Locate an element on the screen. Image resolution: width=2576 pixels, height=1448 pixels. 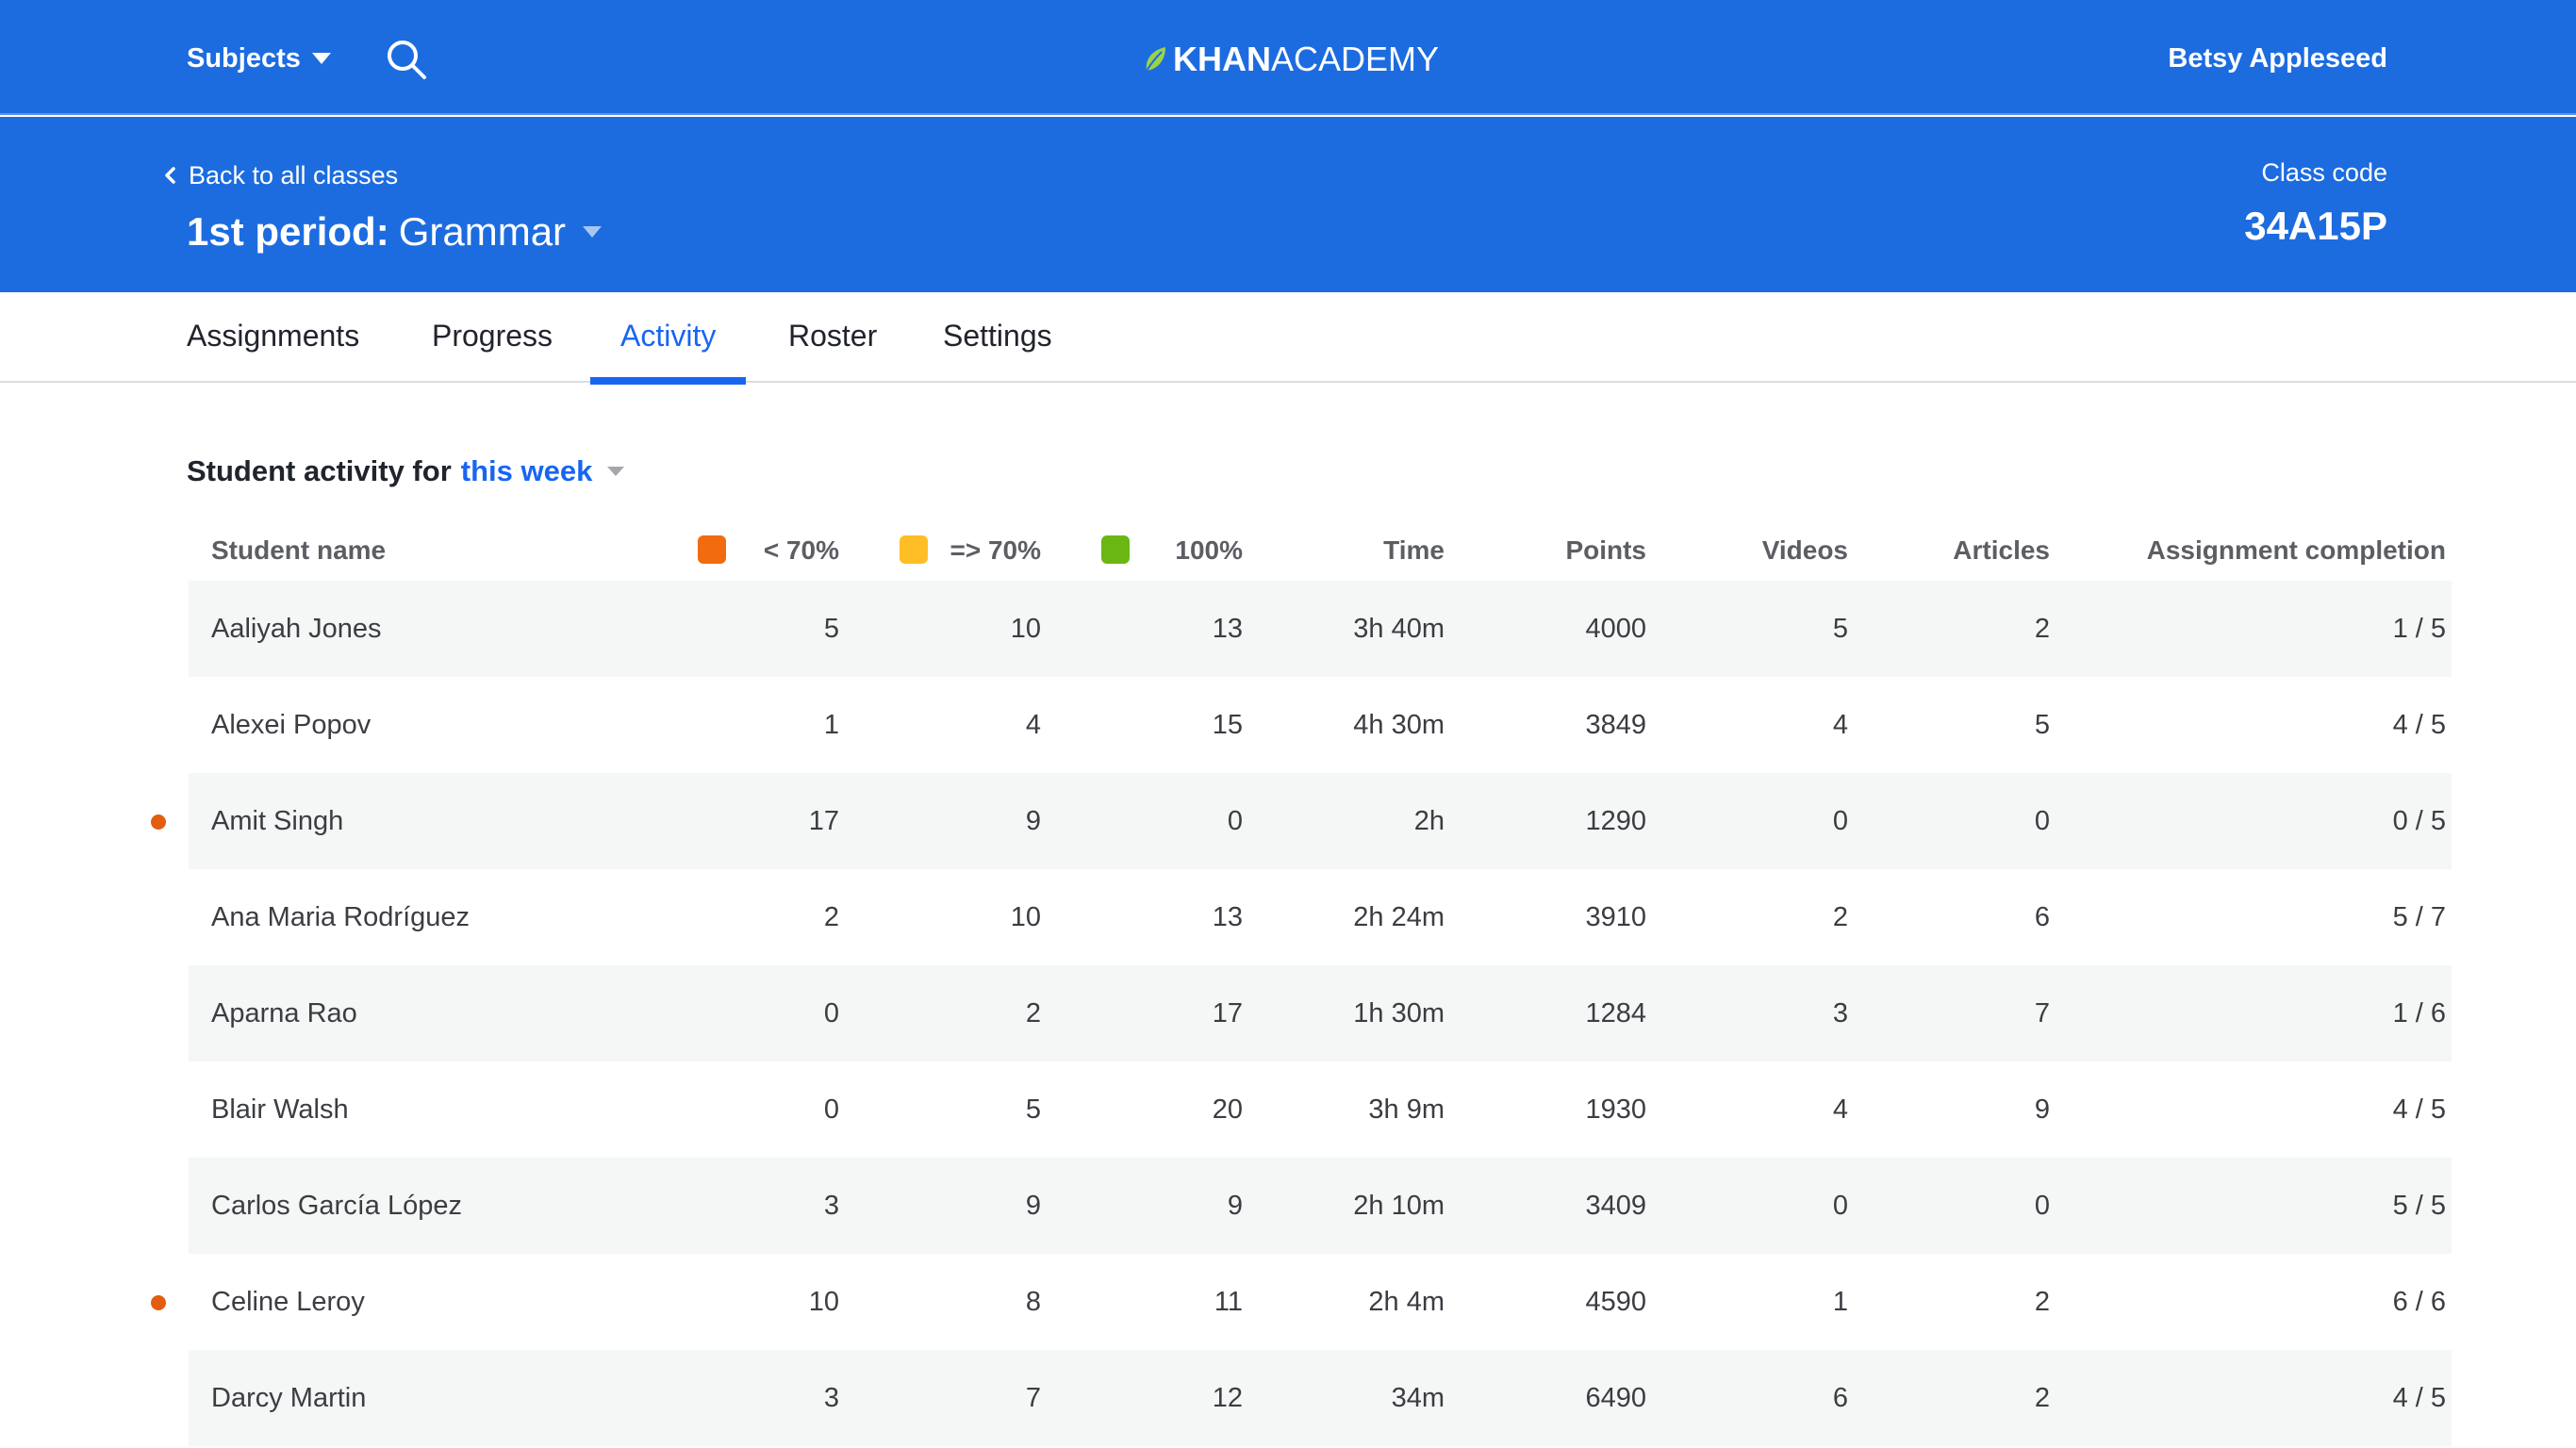
cell-perfect: 0 is located at coordinates (1235, 821).